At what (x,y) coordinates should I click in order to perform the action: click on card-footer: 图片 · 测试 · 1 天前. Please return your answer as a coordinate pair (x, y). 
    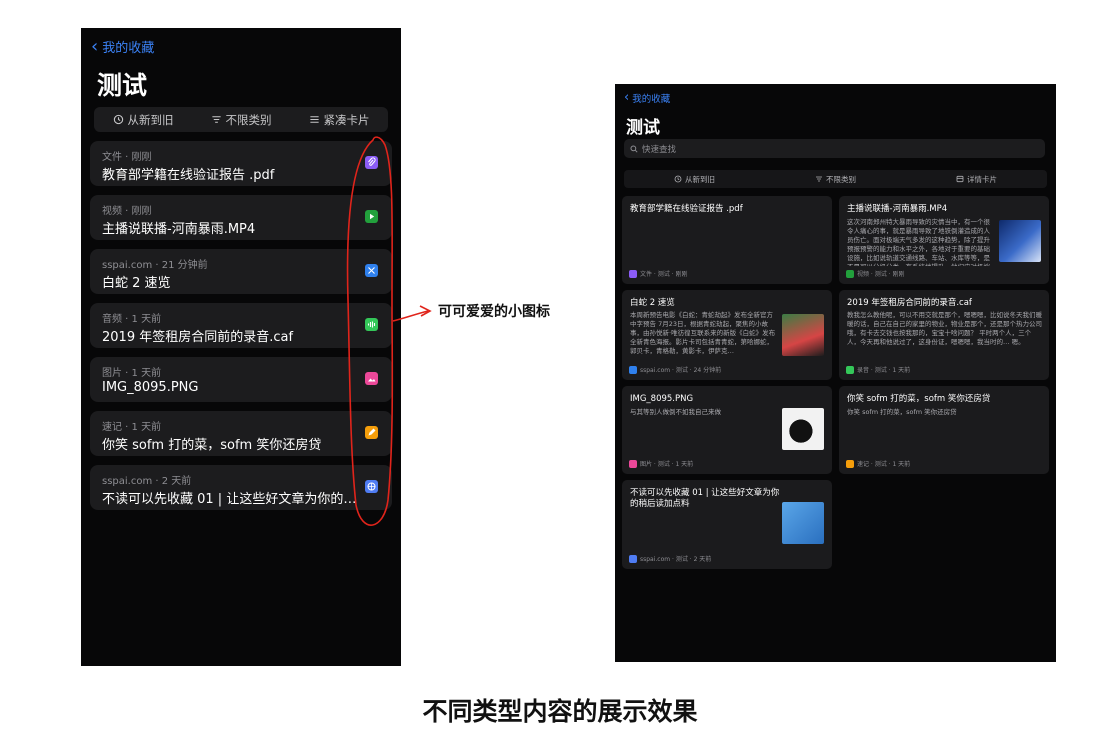
    Looking at the image, I should click on (661, 463).